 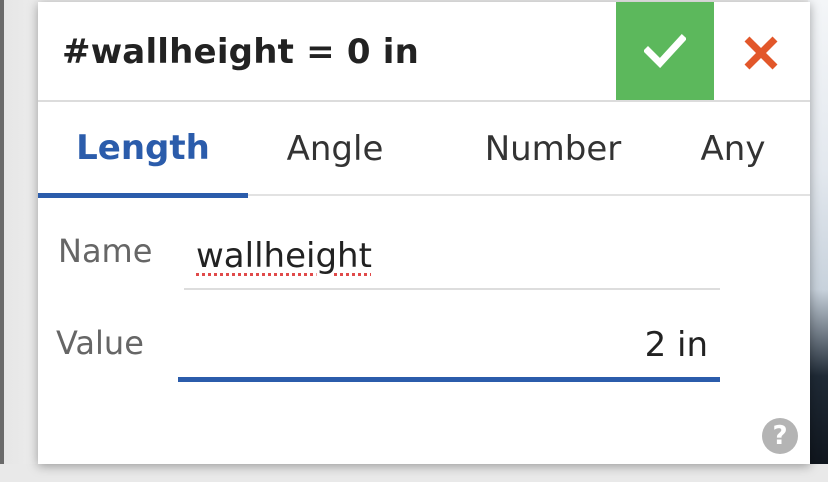 I want to click on tab-any: Any, so click(x=733, y=149).